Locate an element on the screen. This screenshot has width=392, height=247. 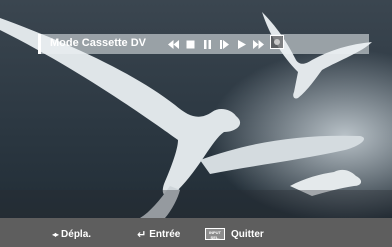
step-icon is located at coordinates (224, 44).